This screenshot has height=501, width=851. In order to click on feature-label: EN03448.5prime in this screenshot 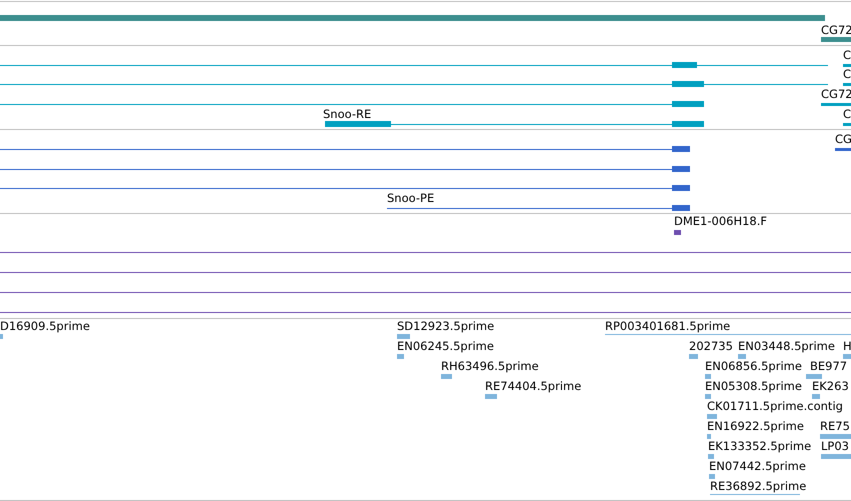, I will do `click(786, 346)`.